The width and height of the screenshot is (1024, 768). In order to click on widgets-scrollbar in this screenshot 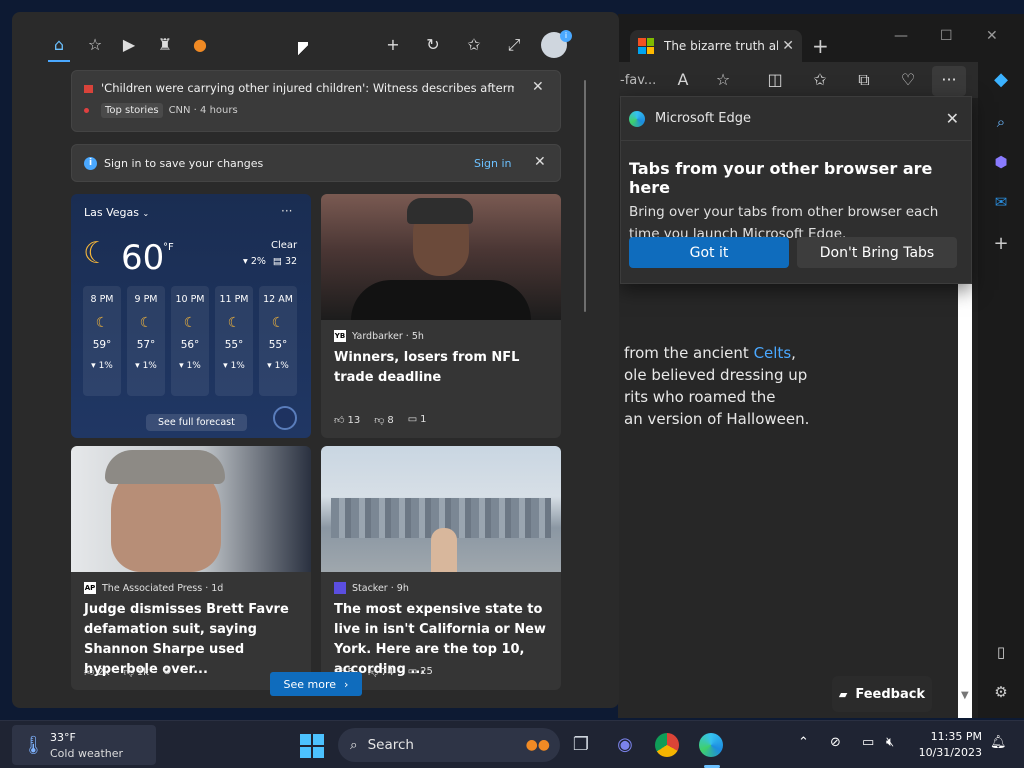, I will do `click(585, 196)`.